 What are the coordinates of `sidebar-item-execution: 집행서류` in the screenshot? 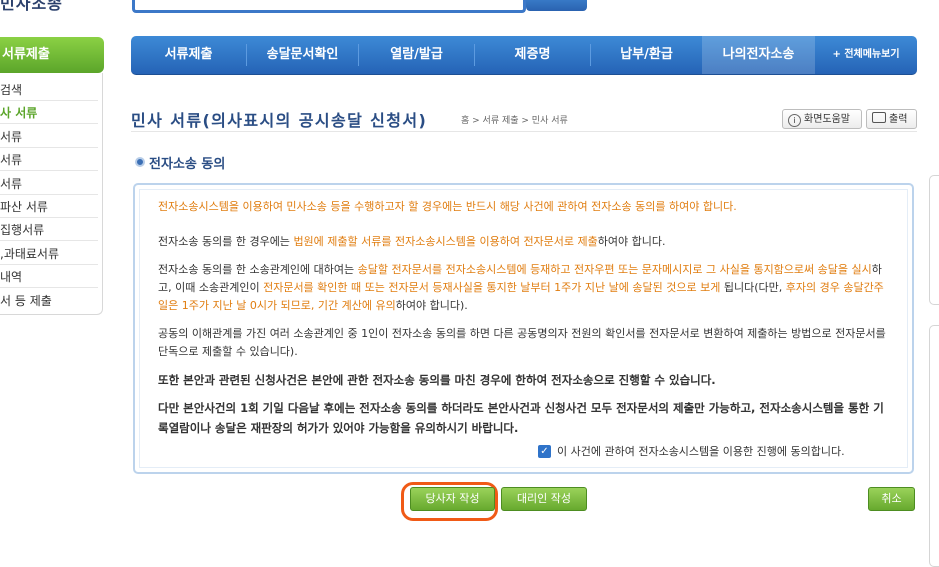 It's located at (22, 229).